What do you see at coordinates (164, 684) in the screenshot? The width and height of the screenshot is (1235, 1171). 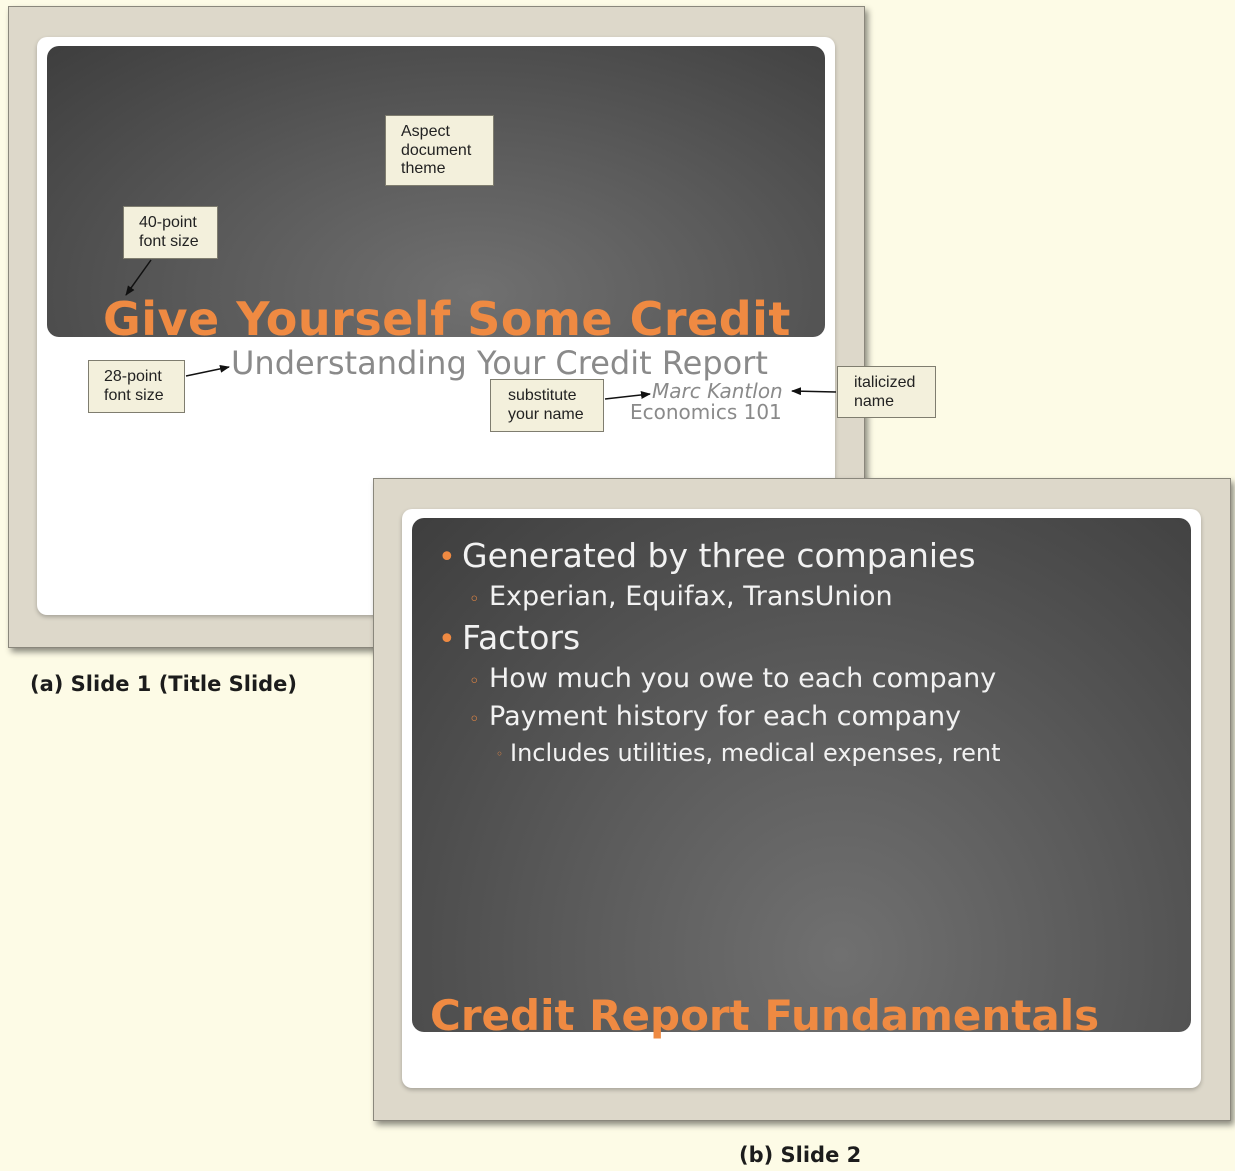 I see `caption-slide-1: (a) Slide 1 (Title Slide)` at bounding box center [164, 684].